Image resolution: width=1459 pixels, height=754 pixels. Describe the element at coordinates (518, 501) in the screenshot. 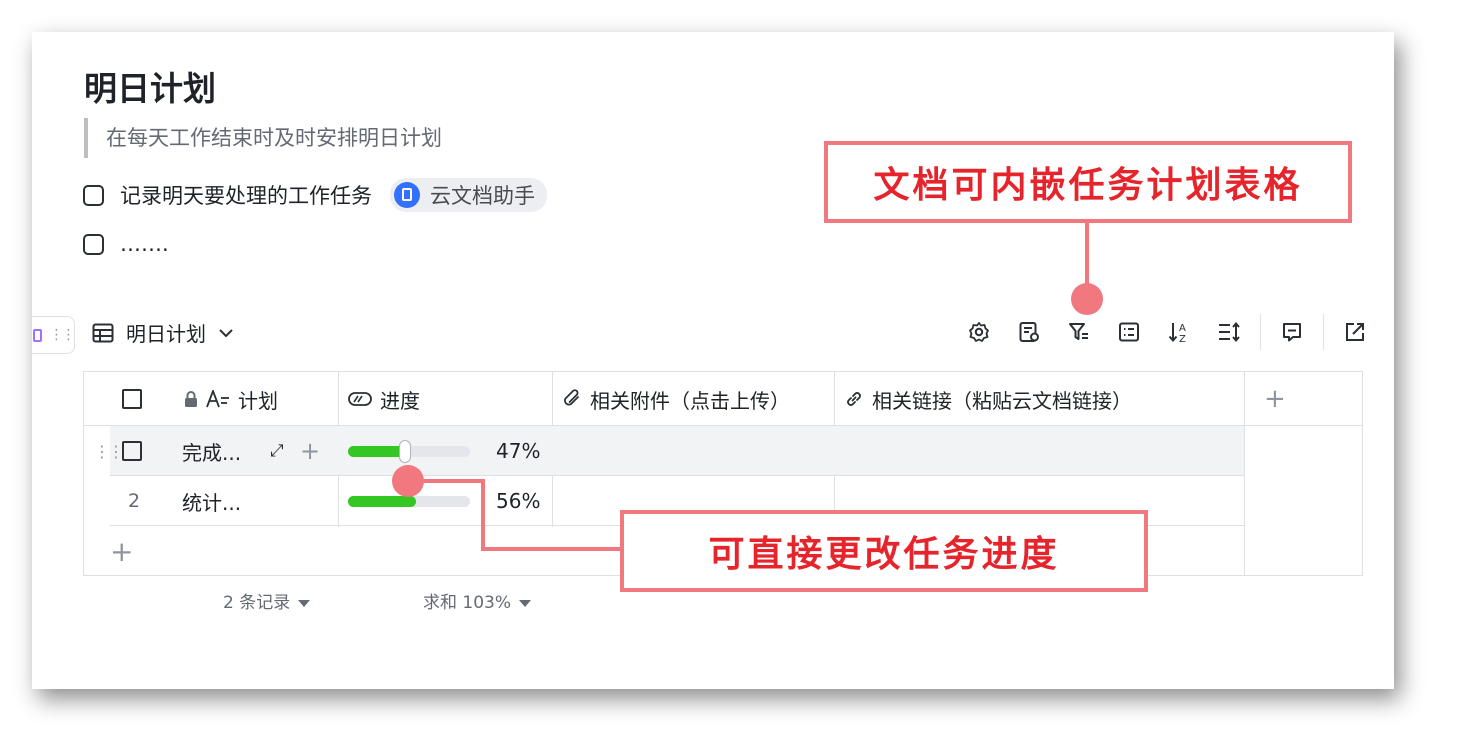

I see `progress-value: 56%` at that location.